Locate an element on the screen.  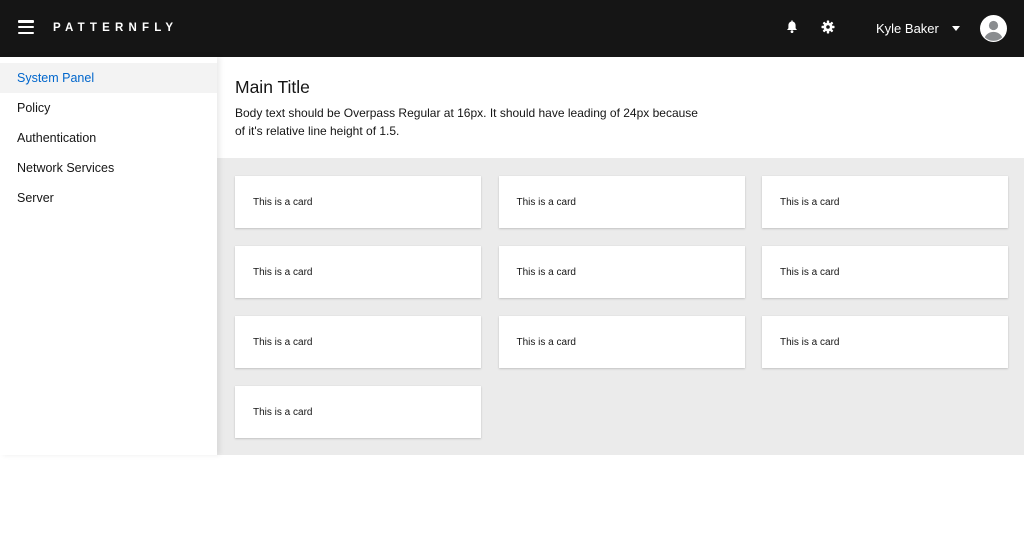
masthead: PATTERNFLY Kyle Baker is located at coordinates (512, 28).